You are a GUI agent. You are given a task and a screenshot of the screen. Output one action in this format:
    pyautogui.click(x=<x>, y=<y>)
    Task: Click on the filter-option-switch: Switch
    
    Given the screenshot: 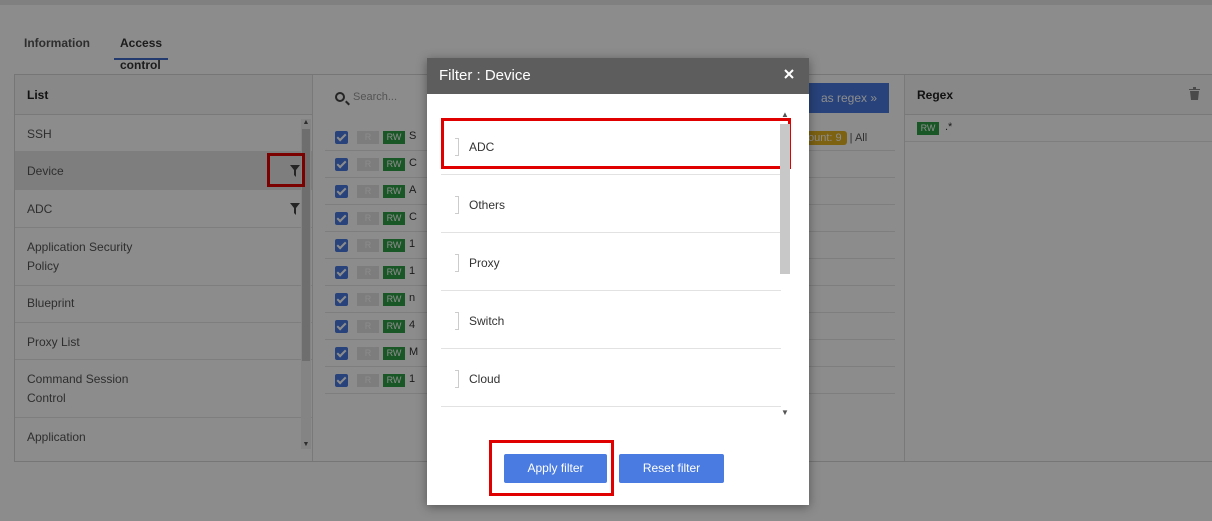 What is the action you would take?
    pyautogui.click(x=611, y=320)
    